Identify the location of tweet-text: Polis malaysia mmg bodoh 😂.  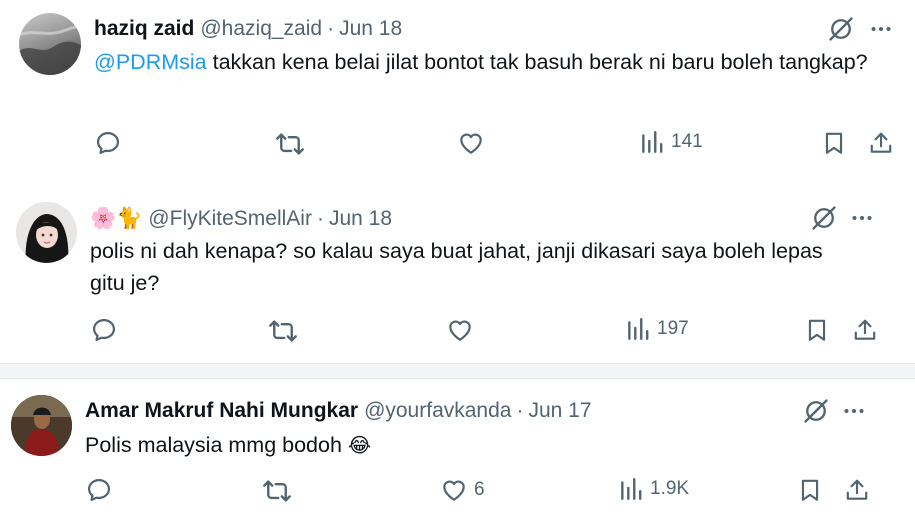
(435, 445).